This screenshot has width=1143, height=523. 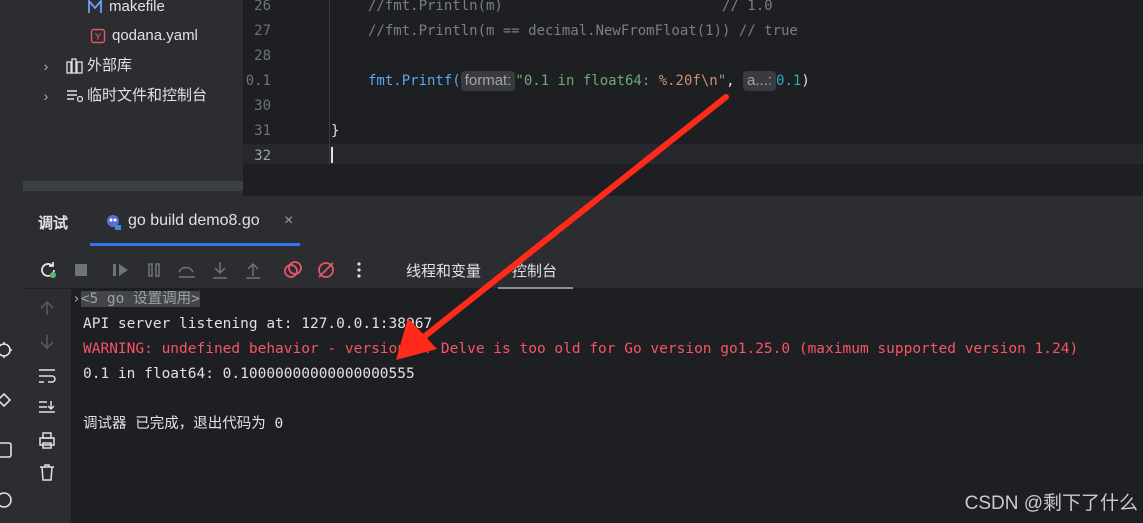 What do you see at coordinates (194, 220) in the screenshot?
I see `session-label: go build demo8.go` at bounding box center [194, 220].